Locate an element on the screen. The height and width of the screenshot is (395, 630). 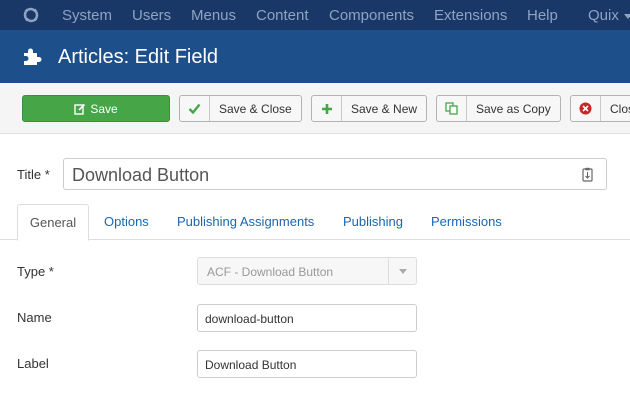
tab-publishing-assignments: Publishing Assignments is located at coordinates (245, 222).